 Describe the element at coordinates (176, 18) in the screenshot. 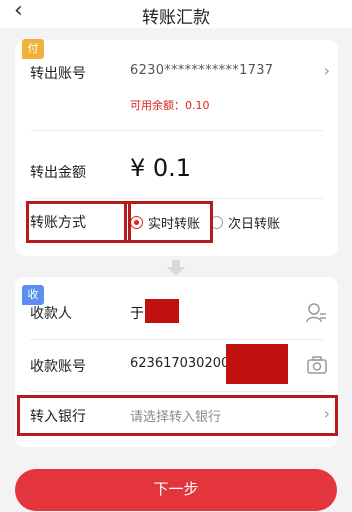

I see `page-title: 转账汇款` at that location.